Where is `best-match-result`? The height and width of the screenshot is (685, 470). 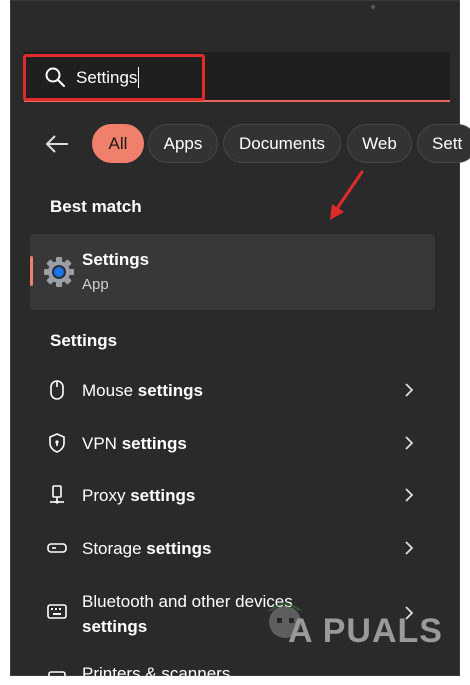
best-match-result is located at coordinates (232, 272).